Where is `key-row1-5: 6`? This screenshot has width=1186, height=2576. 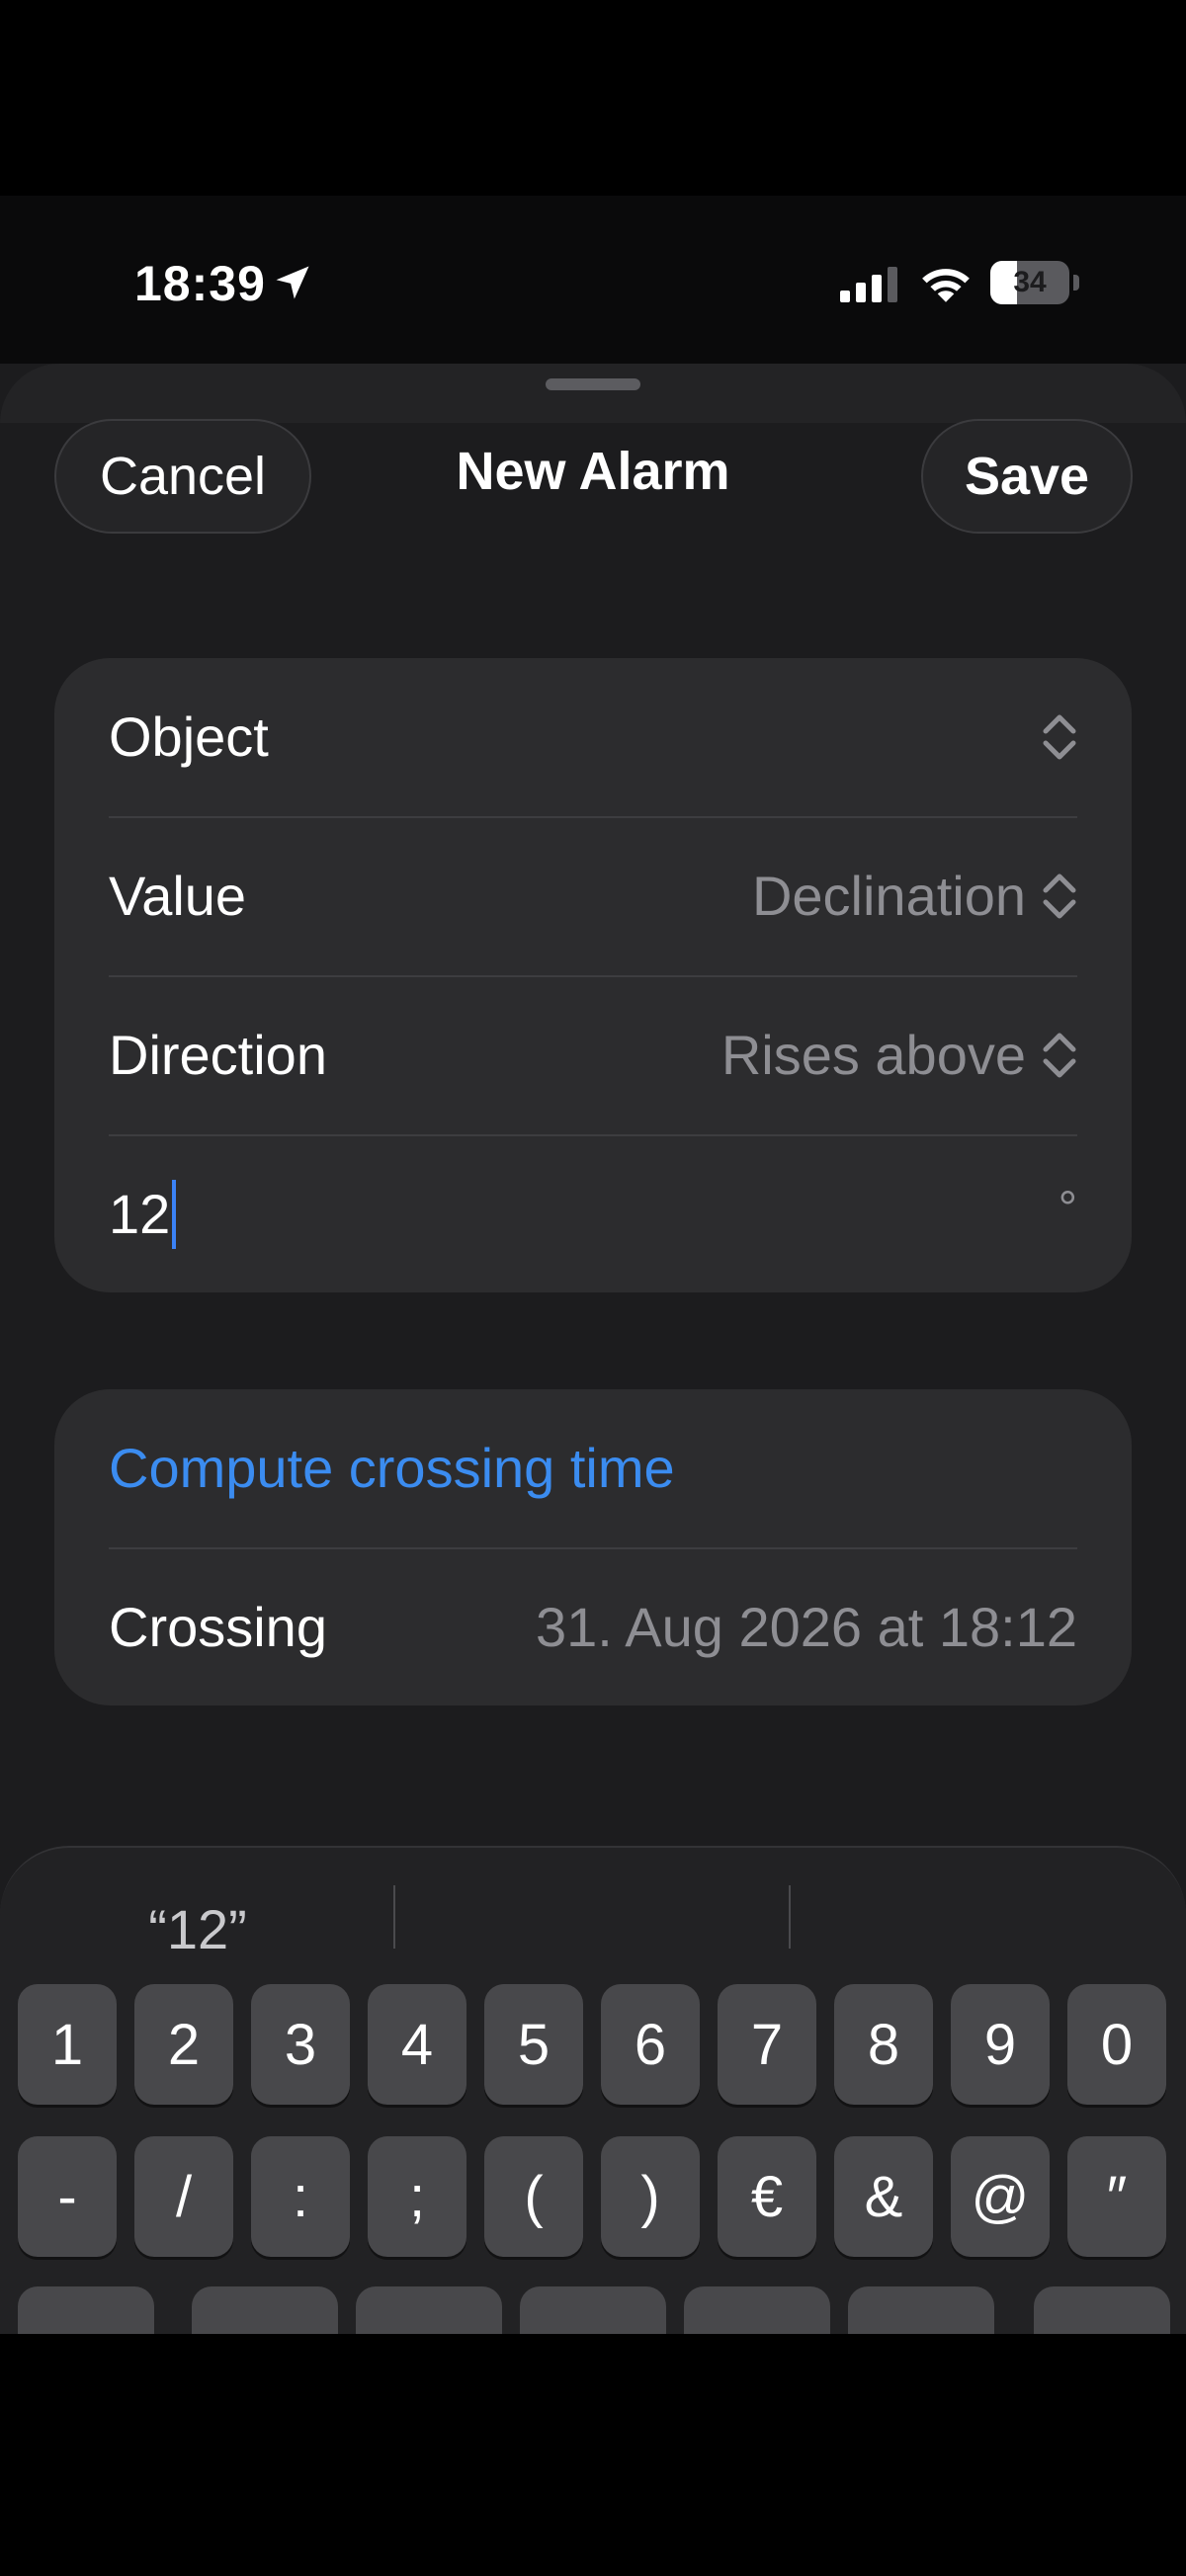 key-row1-5: 6 is located at coordinates (650, 2044).